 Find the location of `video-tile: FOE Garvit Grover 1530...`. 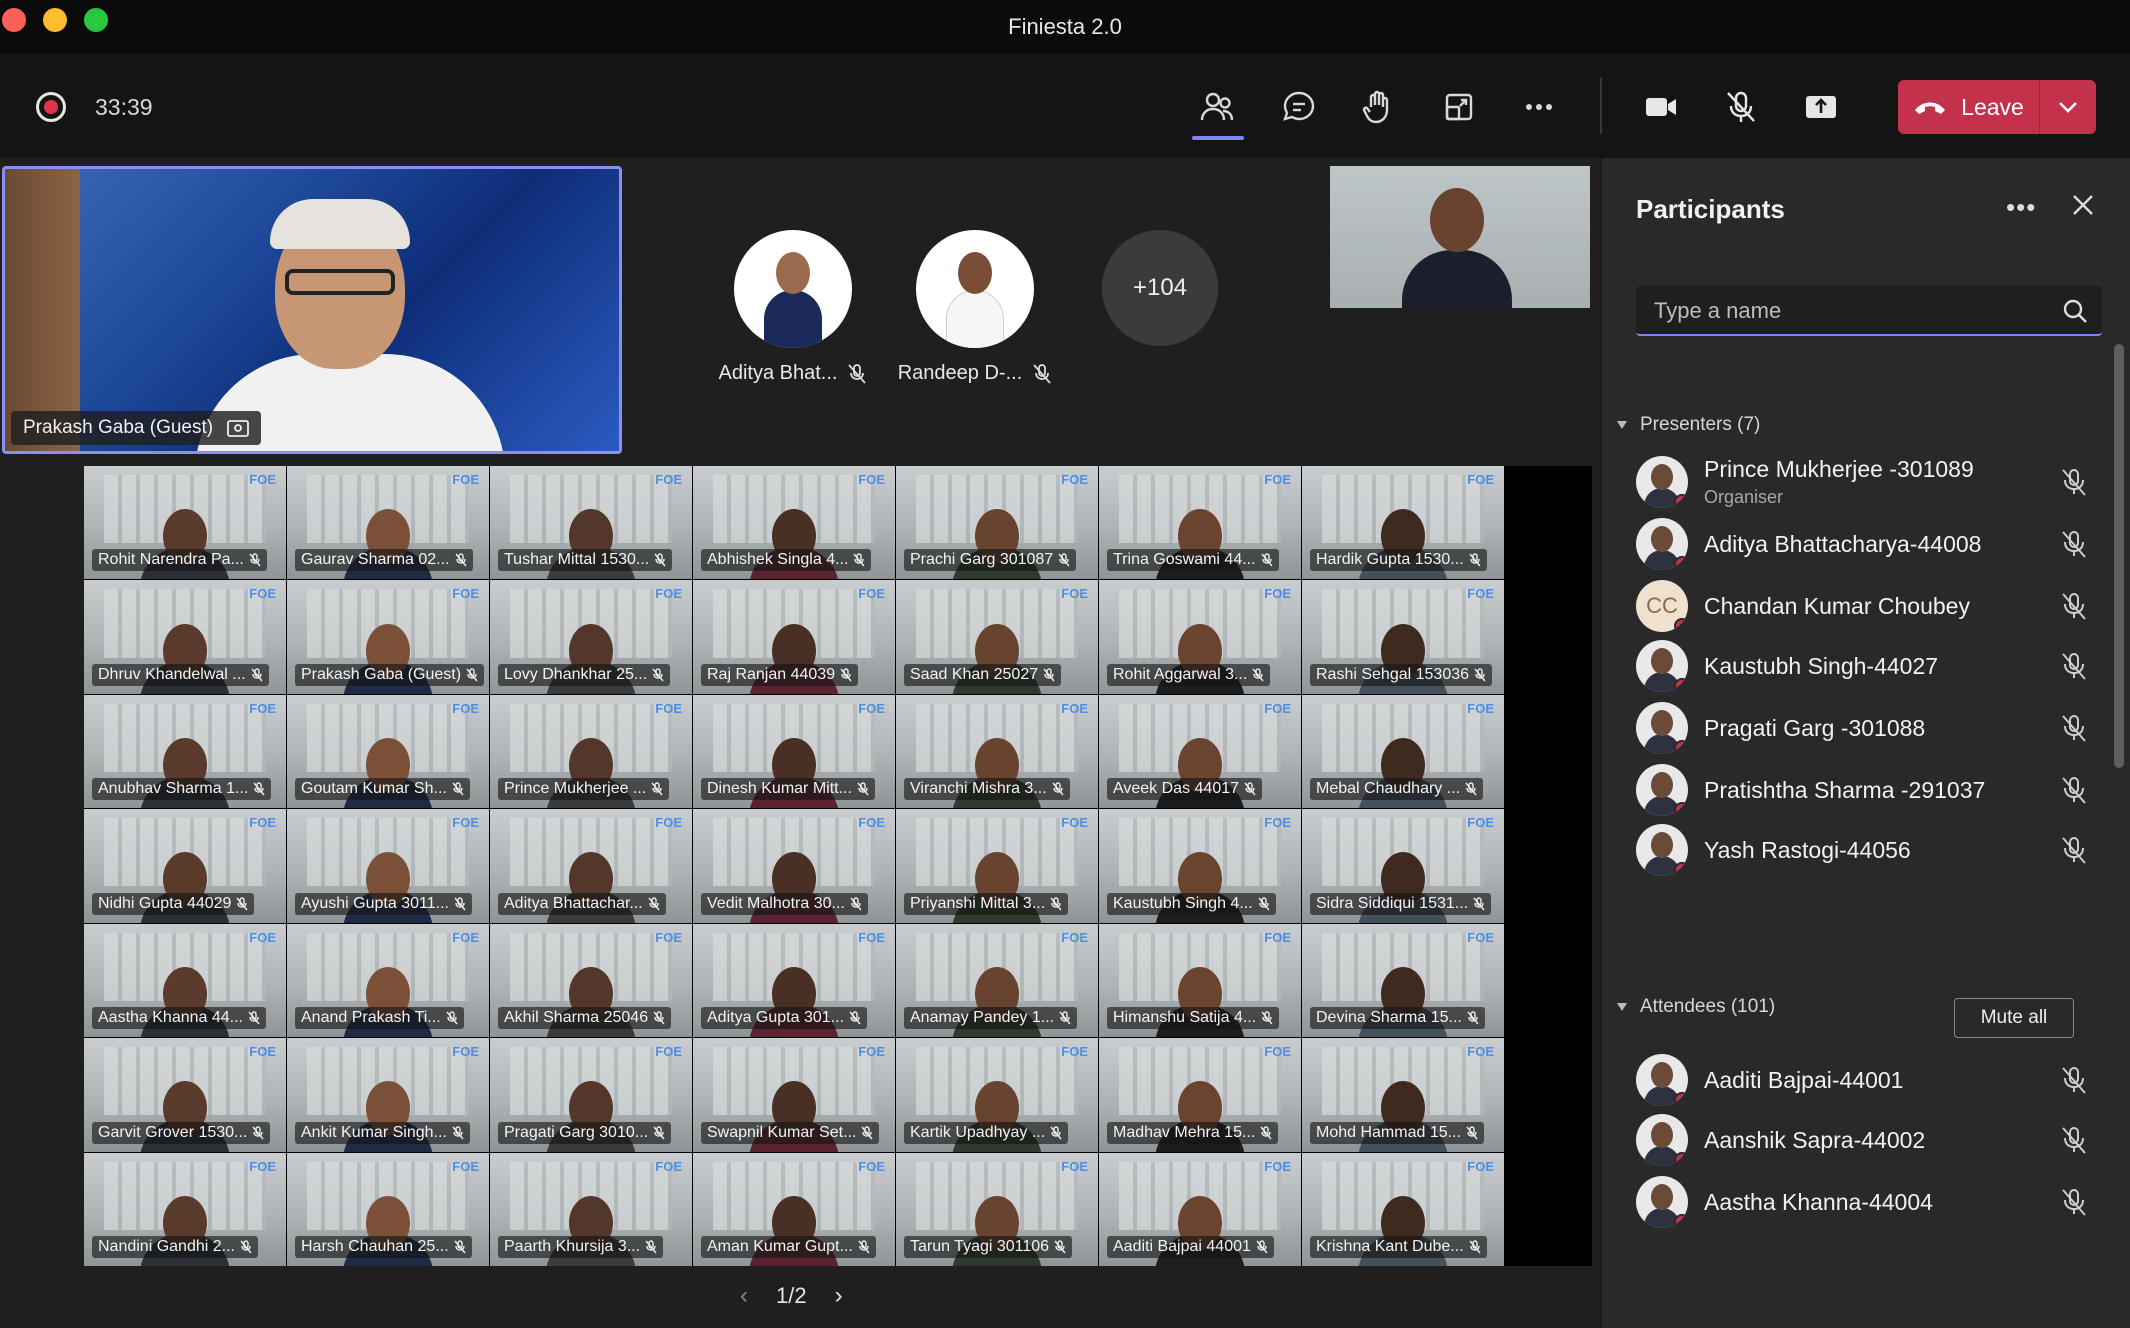

video-tile: FOE Garvit Grover 1530... is located at coordinates (185, 1095).